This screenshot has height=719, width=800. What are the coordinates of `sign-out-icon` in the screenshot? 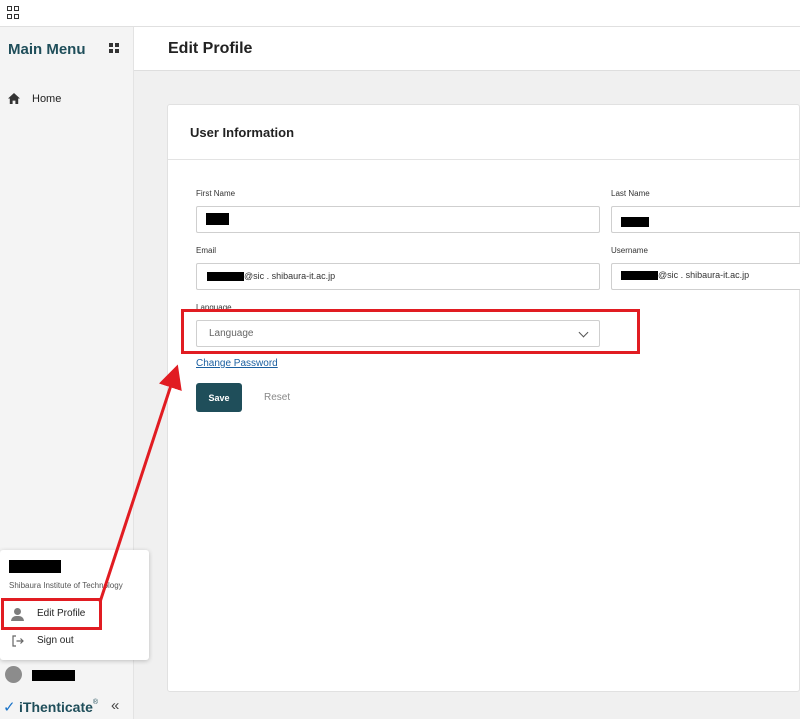 It's located at (18, 641).